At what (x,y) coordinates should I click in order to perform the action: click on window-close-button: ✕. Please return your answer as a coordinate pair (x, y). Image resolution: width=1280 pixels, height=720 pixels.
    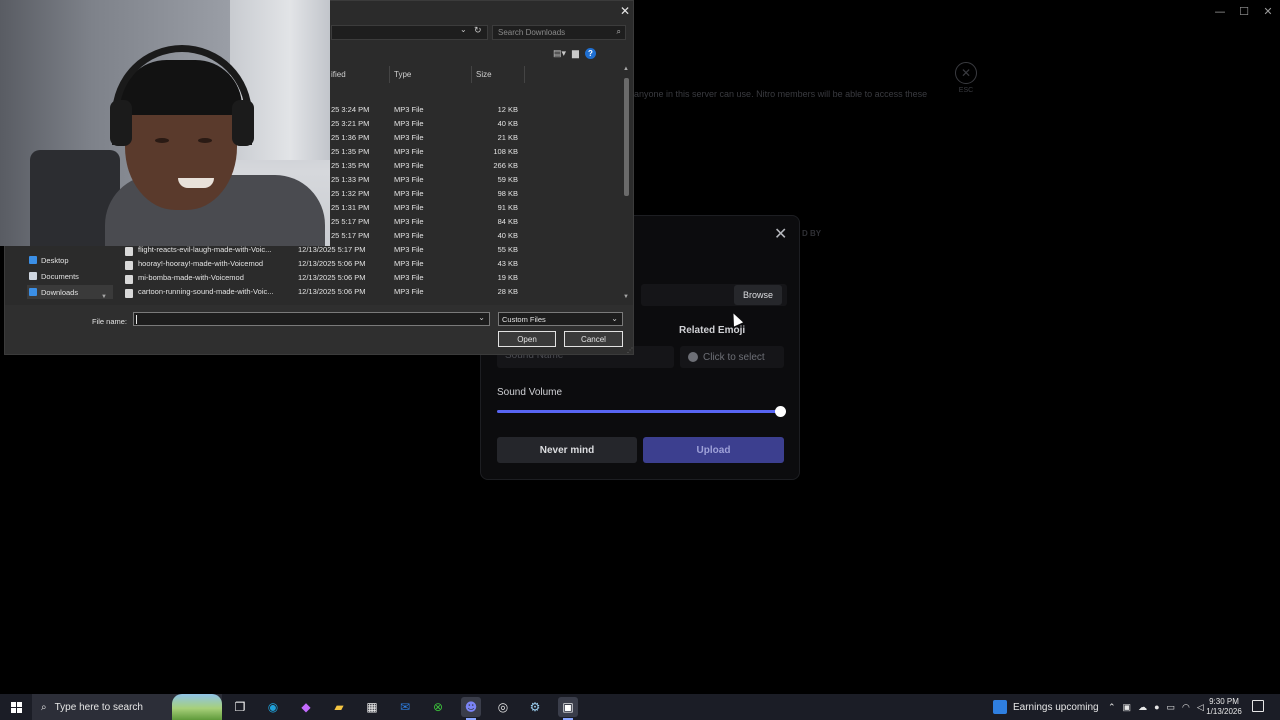
    Looking at the image, I should click on (1268, 11).